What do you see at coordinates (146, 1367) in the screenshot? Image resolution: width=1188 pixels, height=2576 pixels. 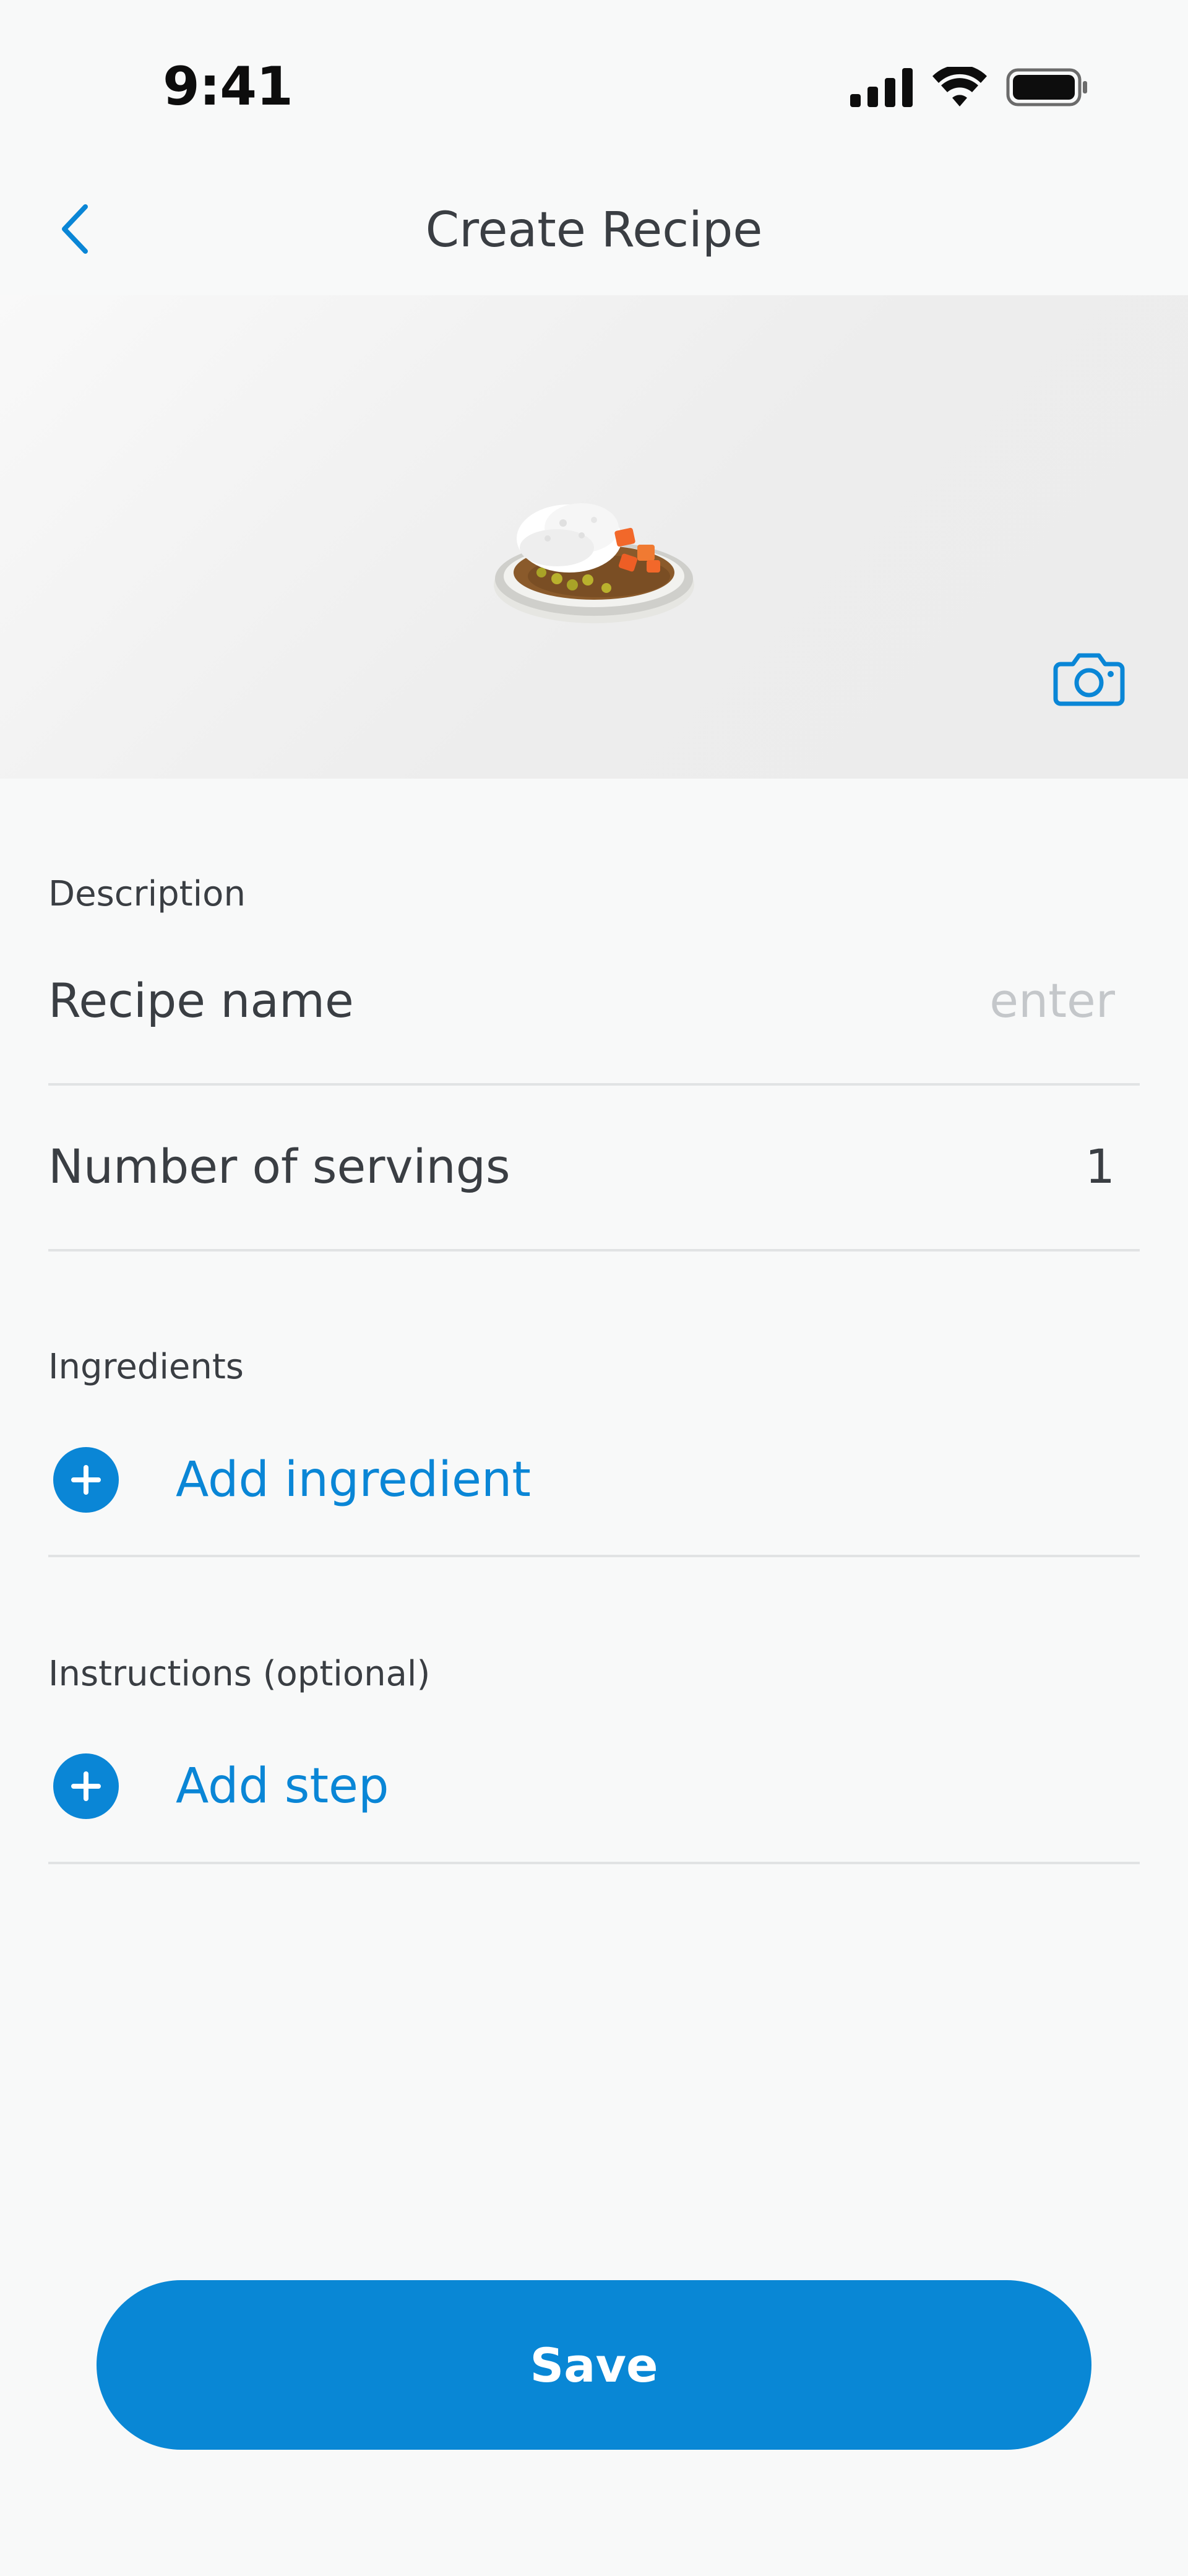 I see `ingredients-section-label: Ingredients` at bounding box center [146, 1367].